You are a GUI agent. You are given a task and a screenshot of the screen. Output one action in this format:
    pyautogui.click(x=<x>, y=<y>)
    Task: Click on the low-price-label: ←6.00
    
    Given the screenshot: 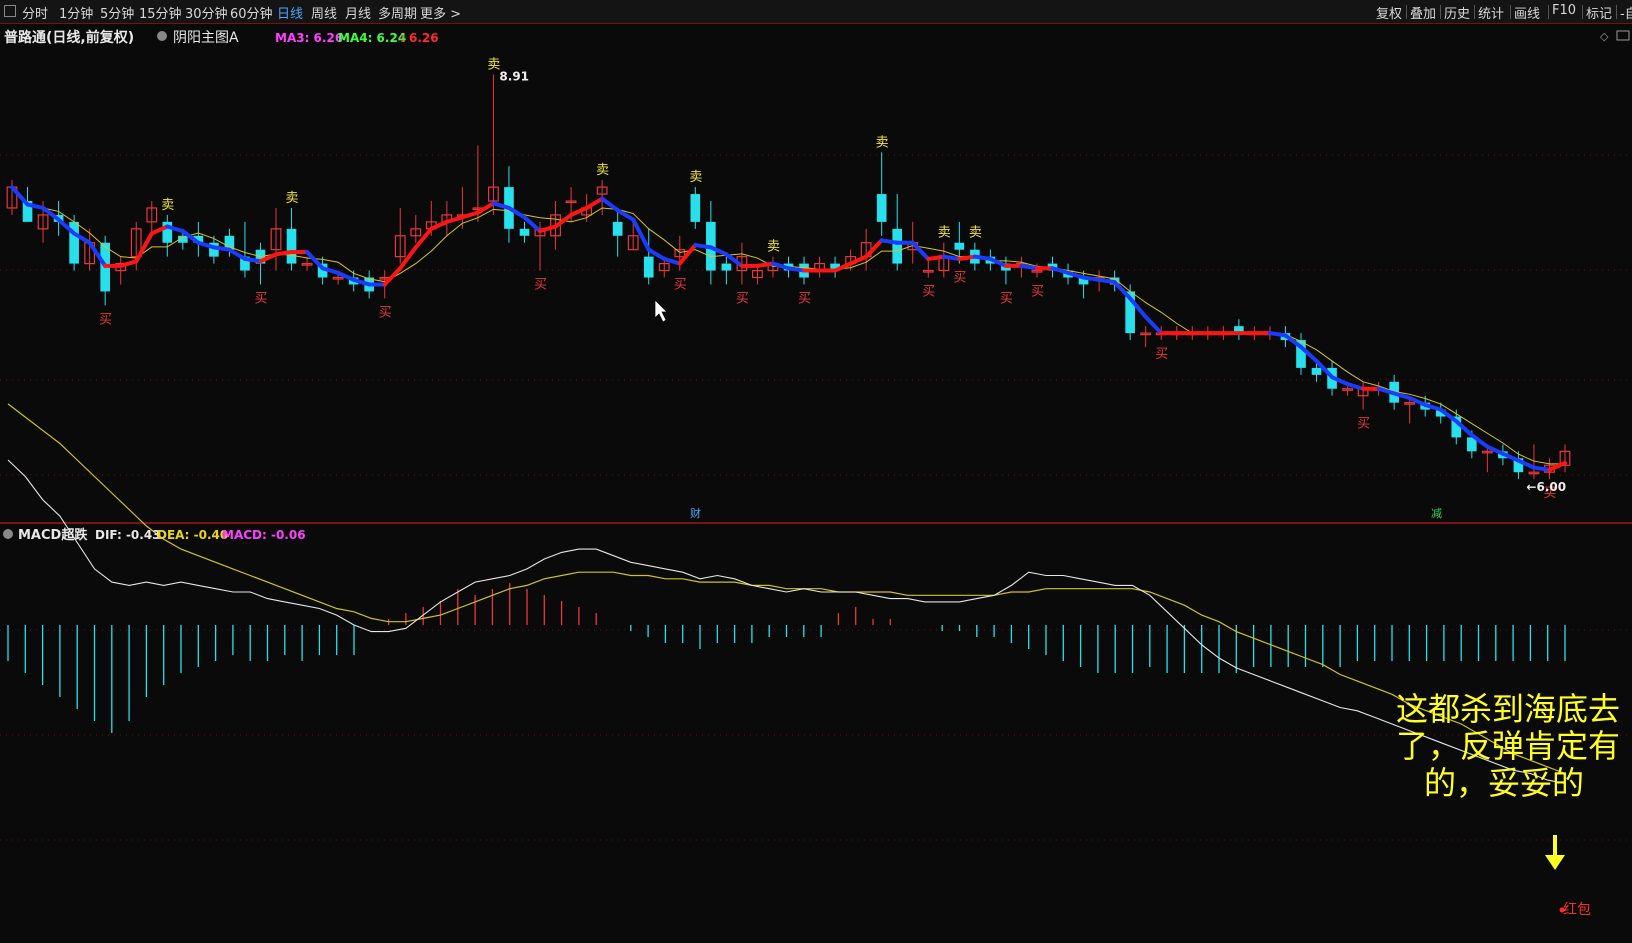 What is the action you would take?
    pyautogui.click(x=1546, y=487)
    